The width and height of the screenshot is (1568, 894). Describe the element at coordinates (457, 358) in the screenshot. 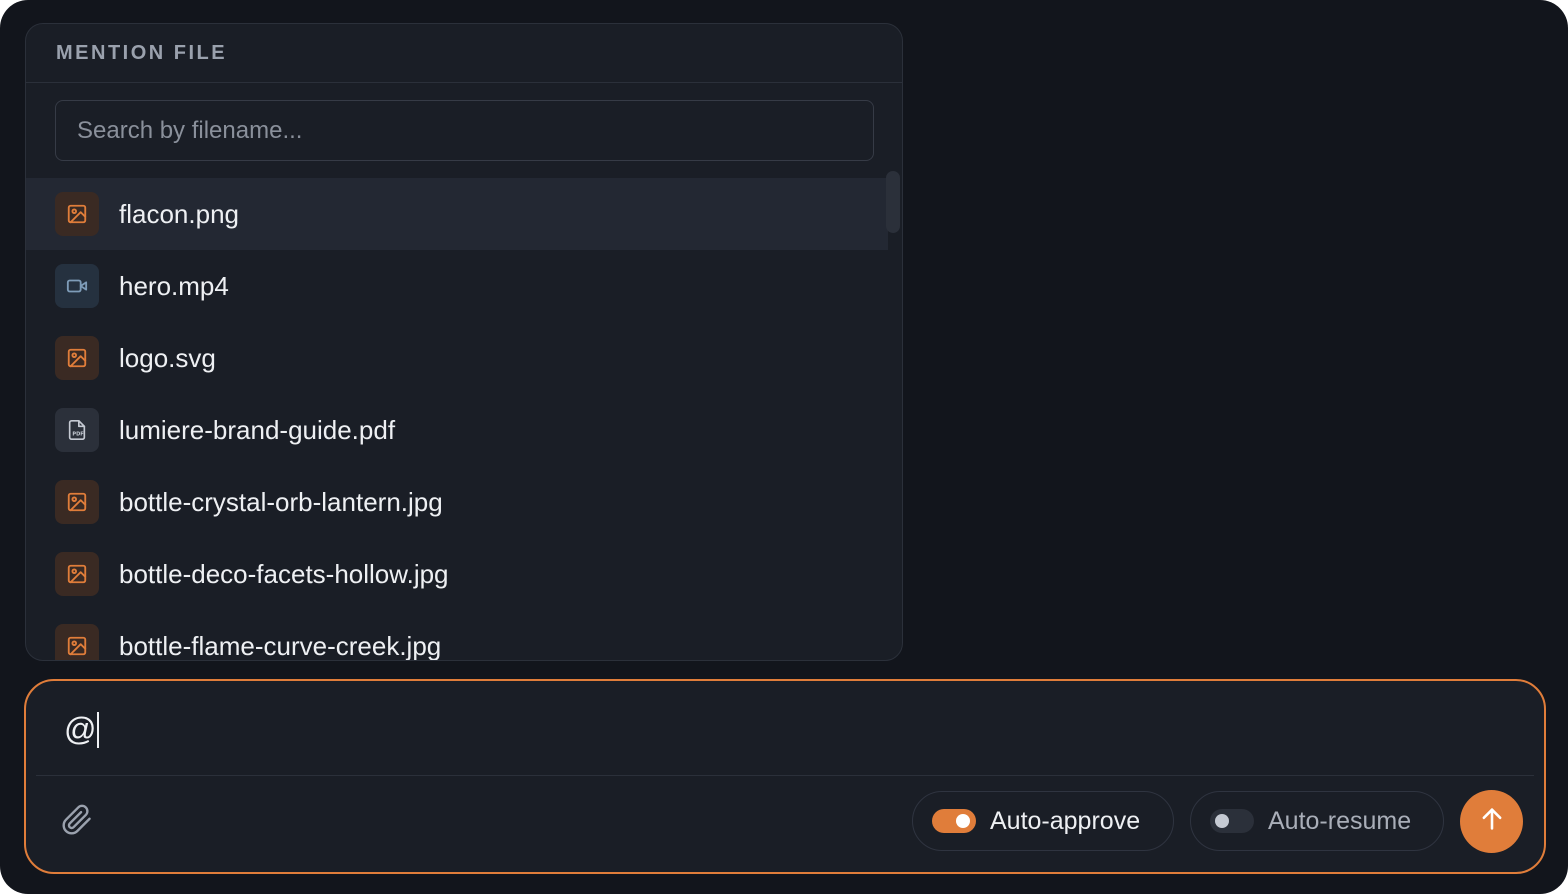

I see `file-item-logo-svg: logo.svg` at that location.